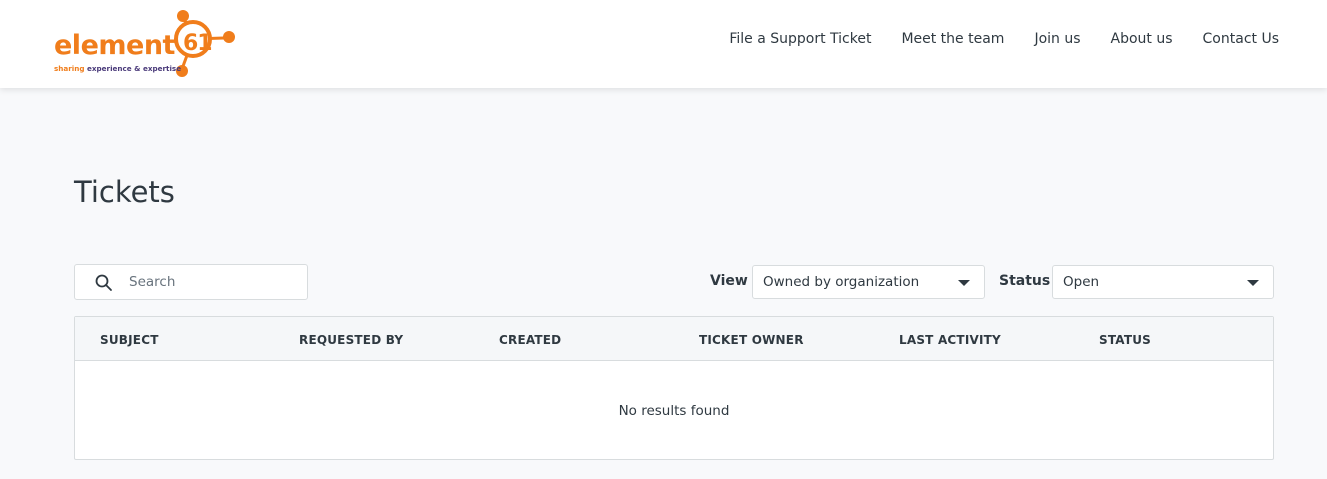 This screenshot has height=479, width=1327. Describe the element at coordinates (841, 282) in the screenshot. I see `view-filter-value: Owned by organization` at that location.